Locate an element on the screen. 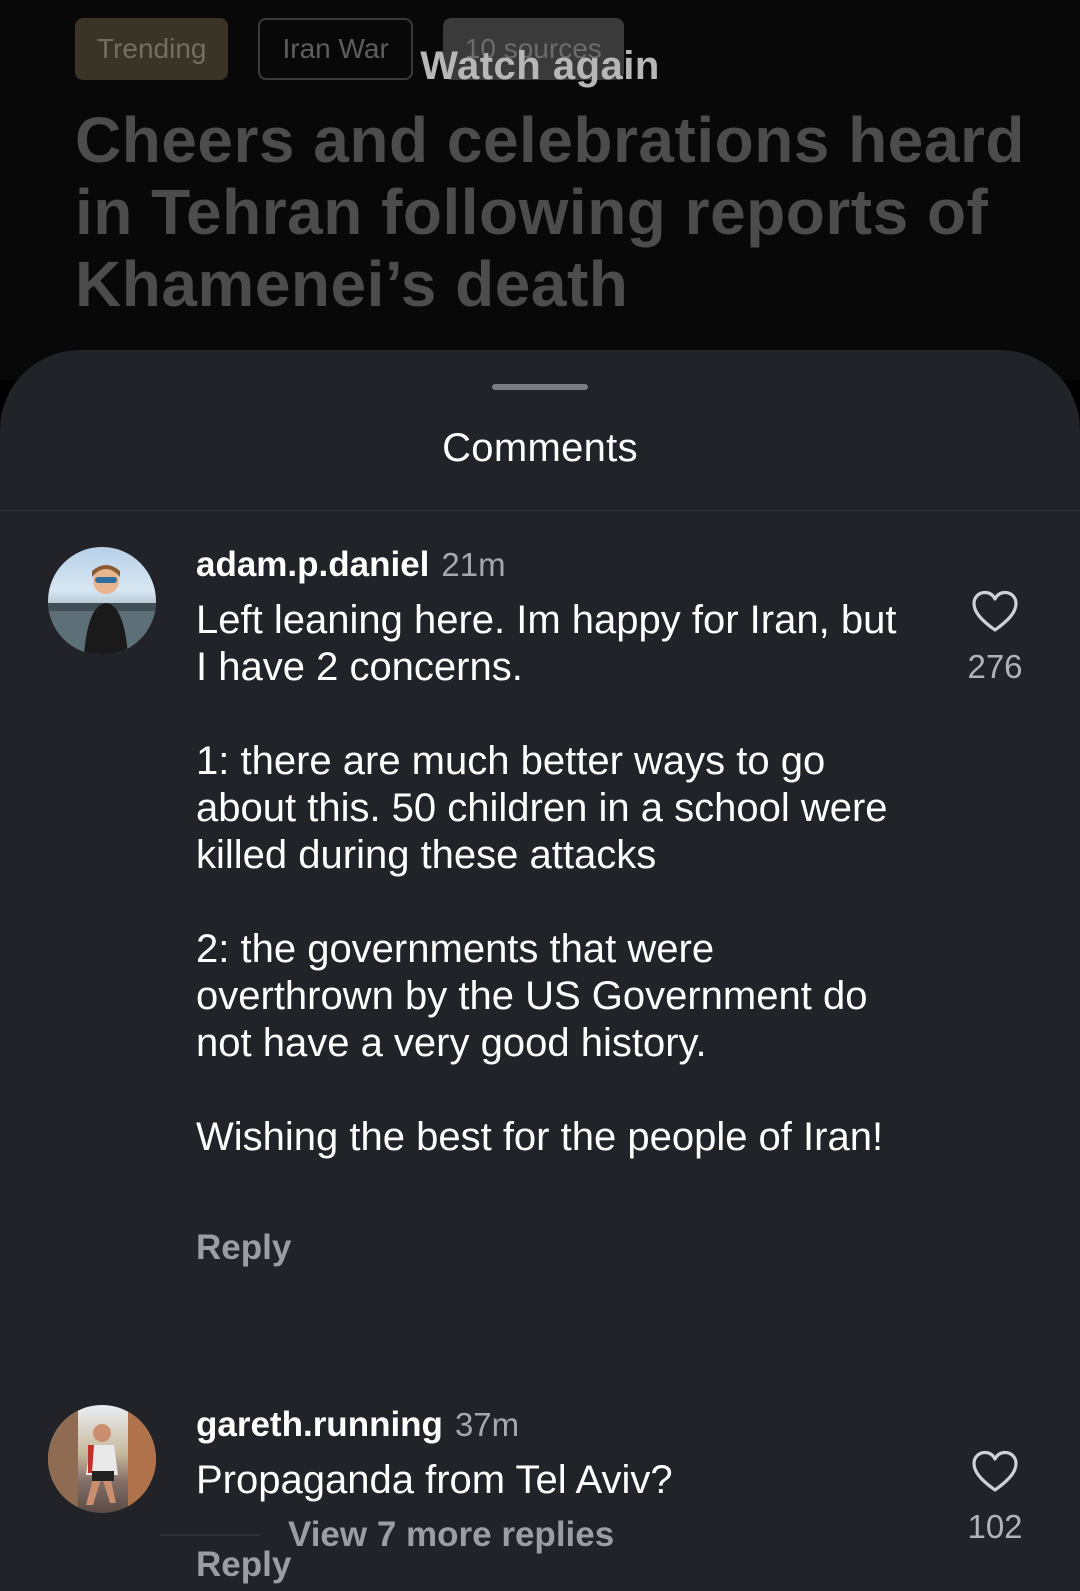  sheet-title: Comments is located at coordinates (540, 448).